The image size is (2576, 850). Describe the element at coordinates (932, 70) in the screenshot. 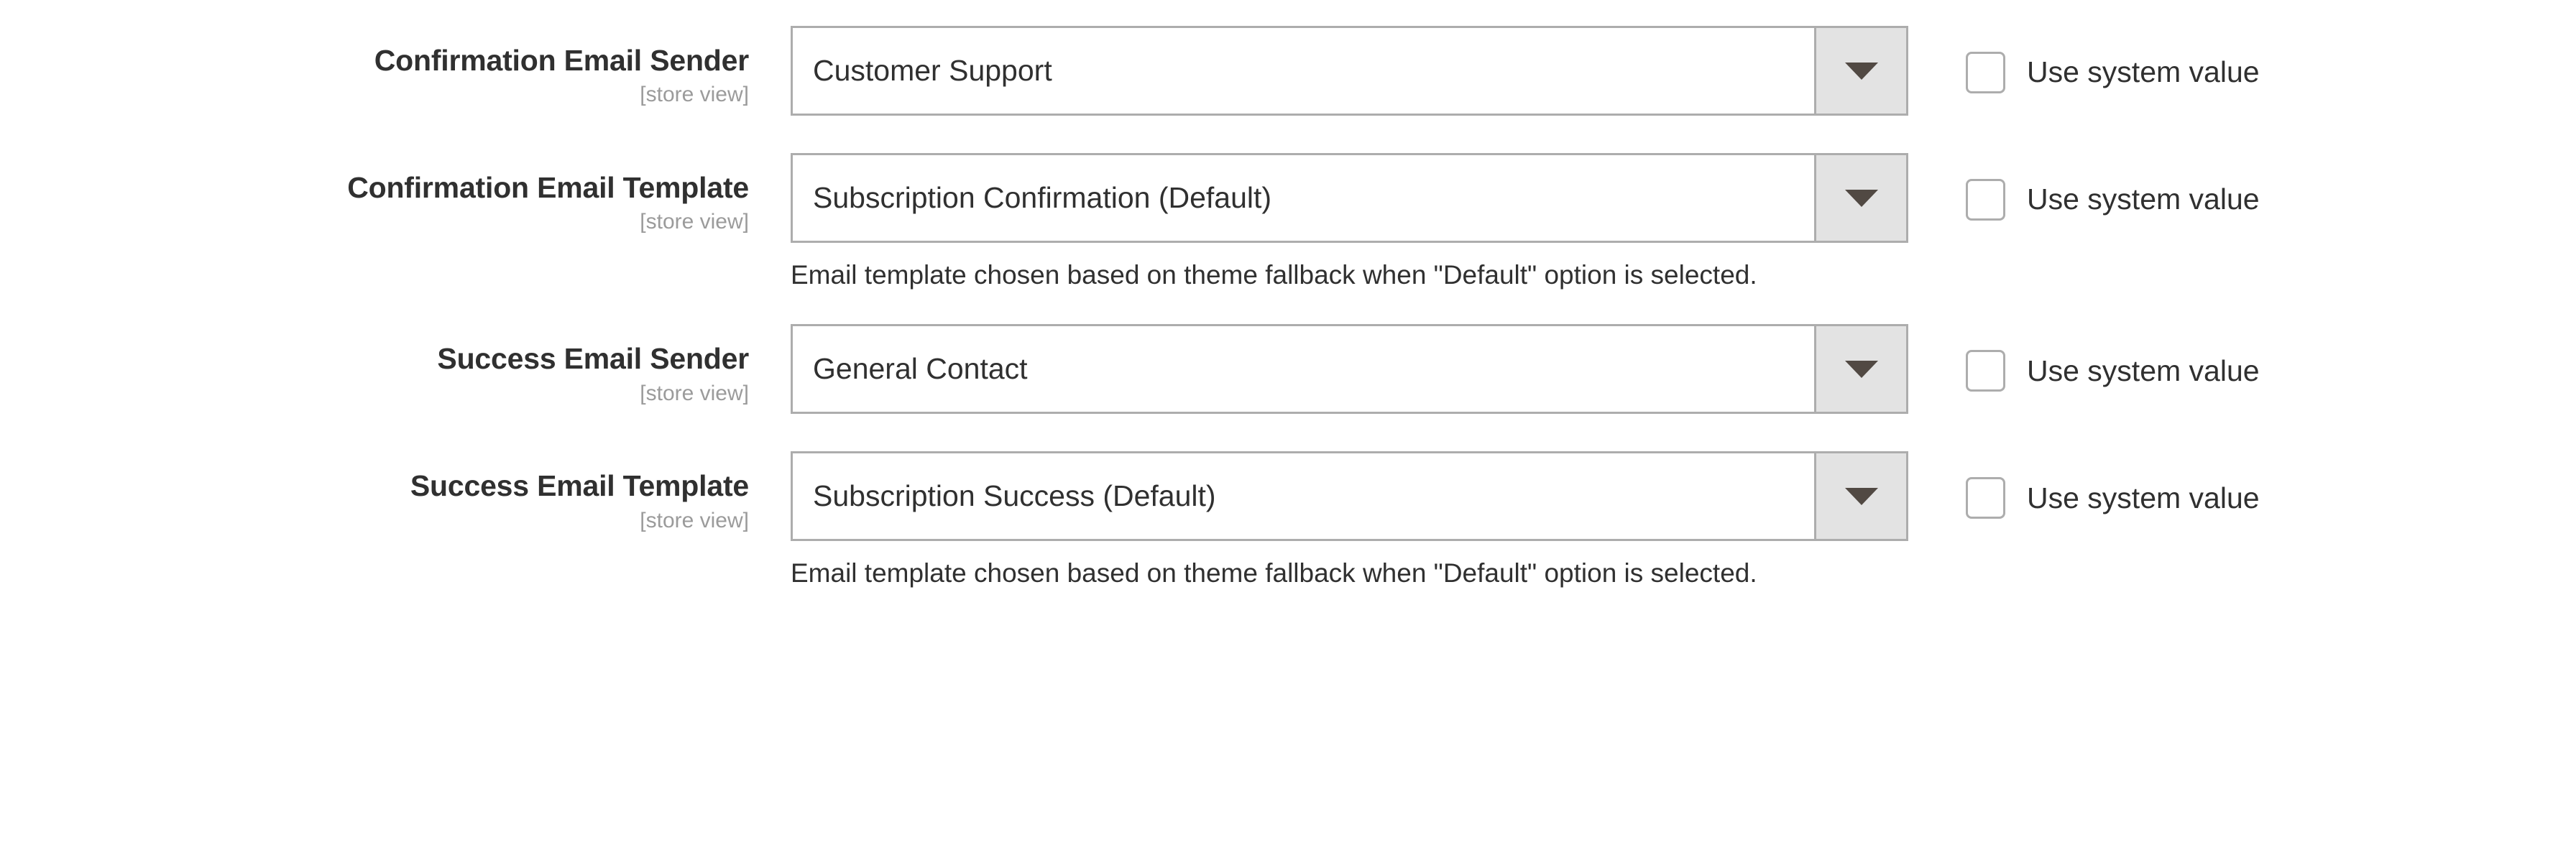

I see `select-selected-value: Customer Support` at that location.